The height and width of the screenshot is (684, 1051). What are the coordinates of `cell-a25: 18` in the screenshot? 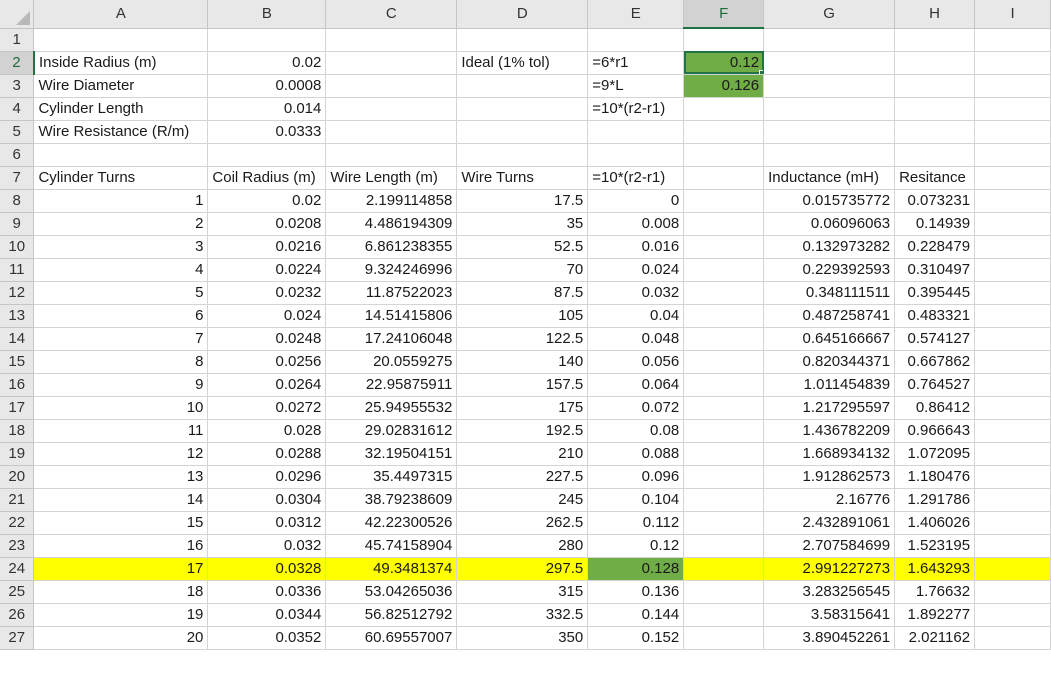 It's located at (121, 592).